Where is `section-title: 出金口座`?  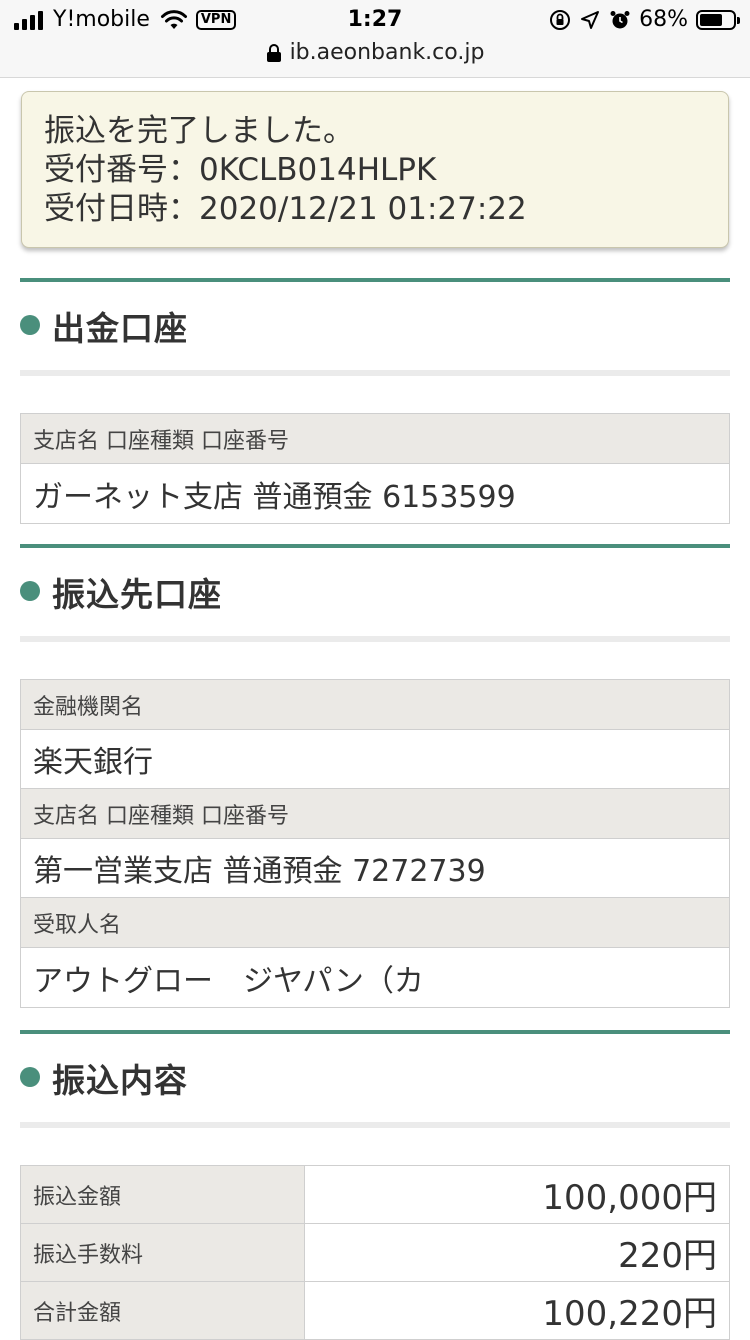 section-title: 出金口座 is located at coordinates (120, 328).